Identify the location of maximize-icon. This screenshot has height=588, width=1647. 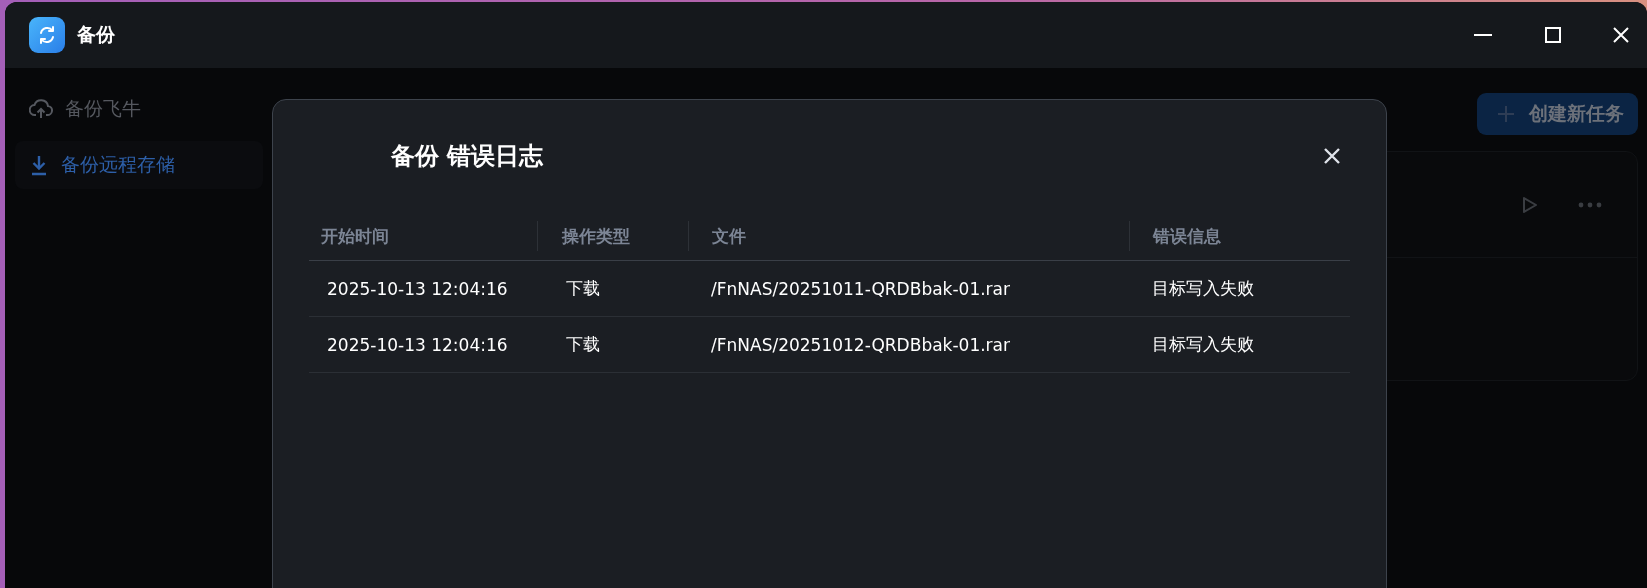
(1553, 35).